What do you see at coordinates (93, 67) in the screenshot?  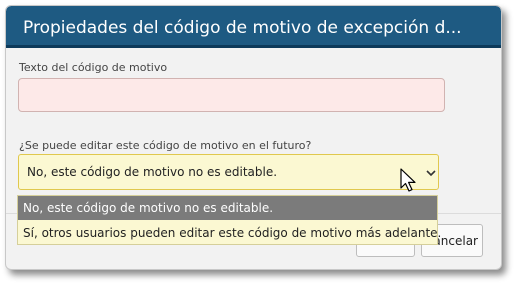 I see `reason-text-label: Texto del código de motivo` at bounding box center [93, 67].